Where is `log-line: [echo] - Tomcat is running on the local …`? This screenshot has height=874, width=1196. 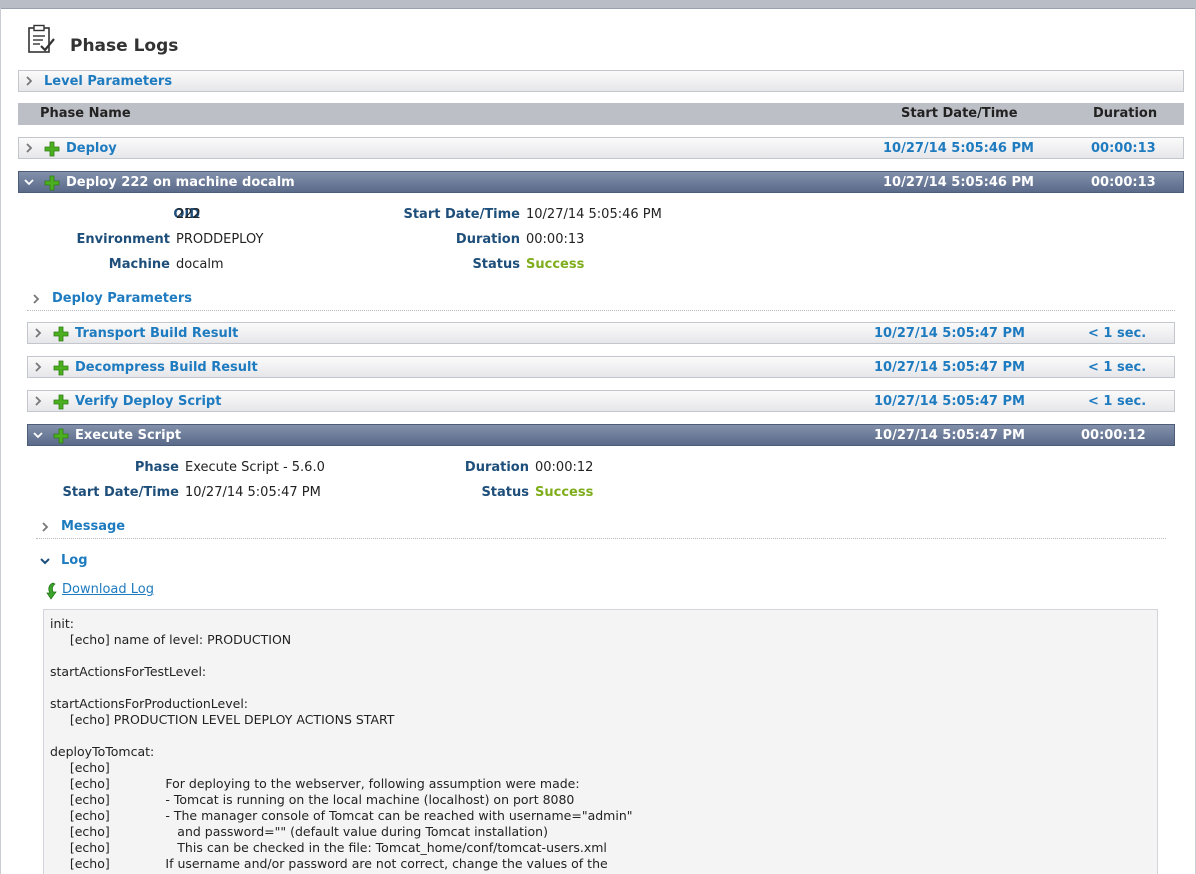 log-line: [echo] - Tomcat is running on the local … is located at coordinates (312, 799).